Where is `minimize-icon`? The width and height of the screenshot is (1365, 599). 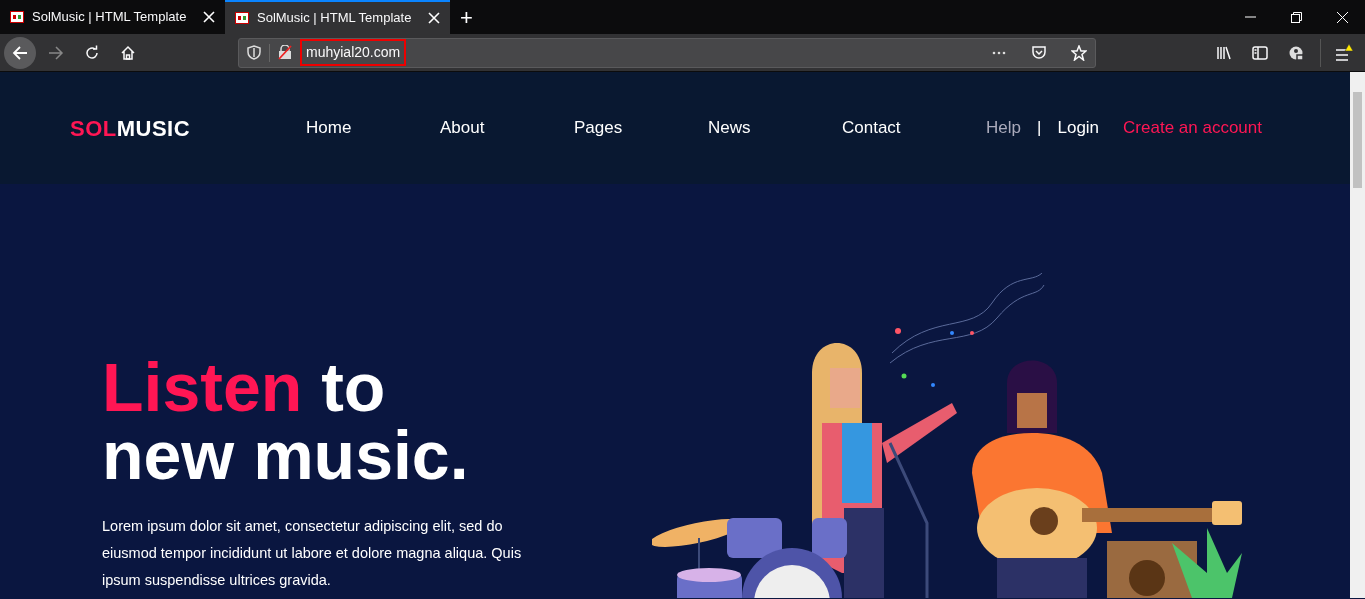
minimize-icon is located at coordinates (1250, 17).